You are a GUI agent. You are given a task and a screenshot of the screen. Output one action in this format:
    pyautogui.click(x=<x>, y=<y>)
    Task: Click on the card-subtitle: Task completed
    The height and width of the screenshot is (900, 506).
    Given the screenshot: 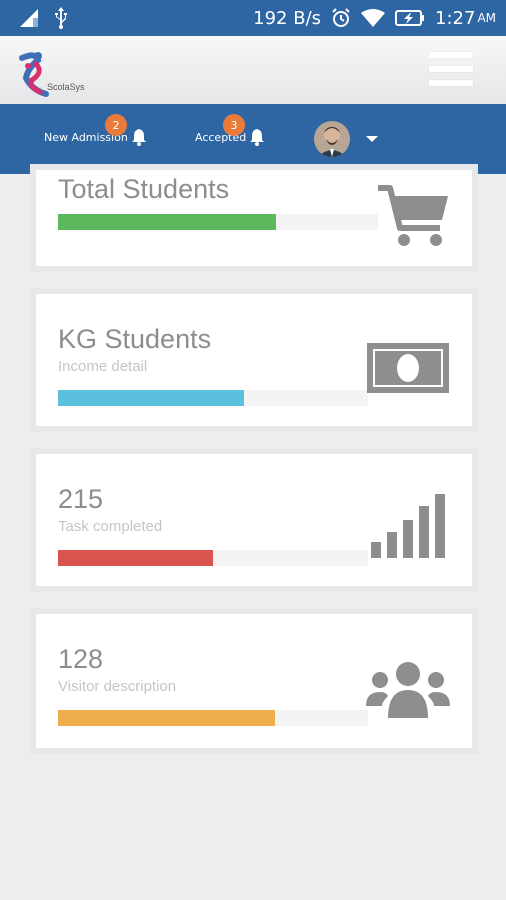 What is the action you would take?
    pyautogui.click(x=110, y=526)
    